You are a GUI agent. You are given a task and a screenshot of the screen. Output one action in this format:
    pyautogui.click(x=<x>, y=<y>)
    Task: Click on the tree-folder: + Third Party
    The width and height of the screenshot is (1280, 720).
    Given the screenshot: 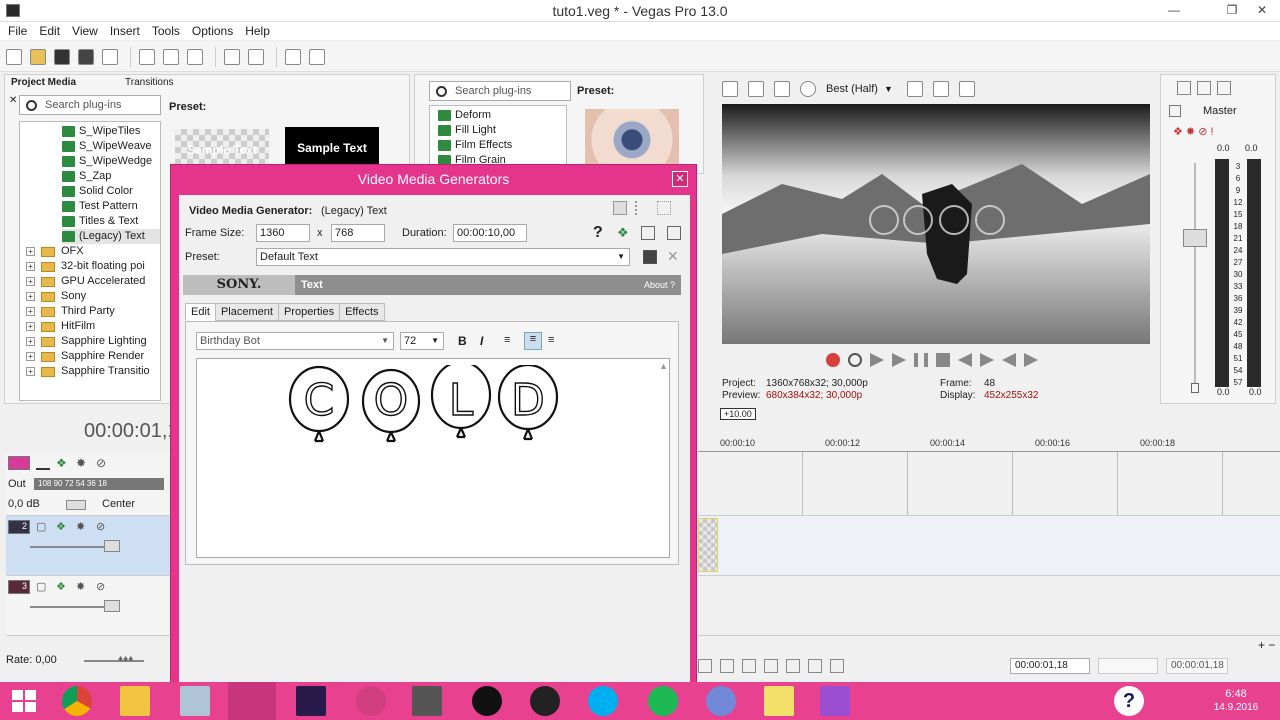 What is the action you would take?
    pyautogui.click(x=93, y=311)
    